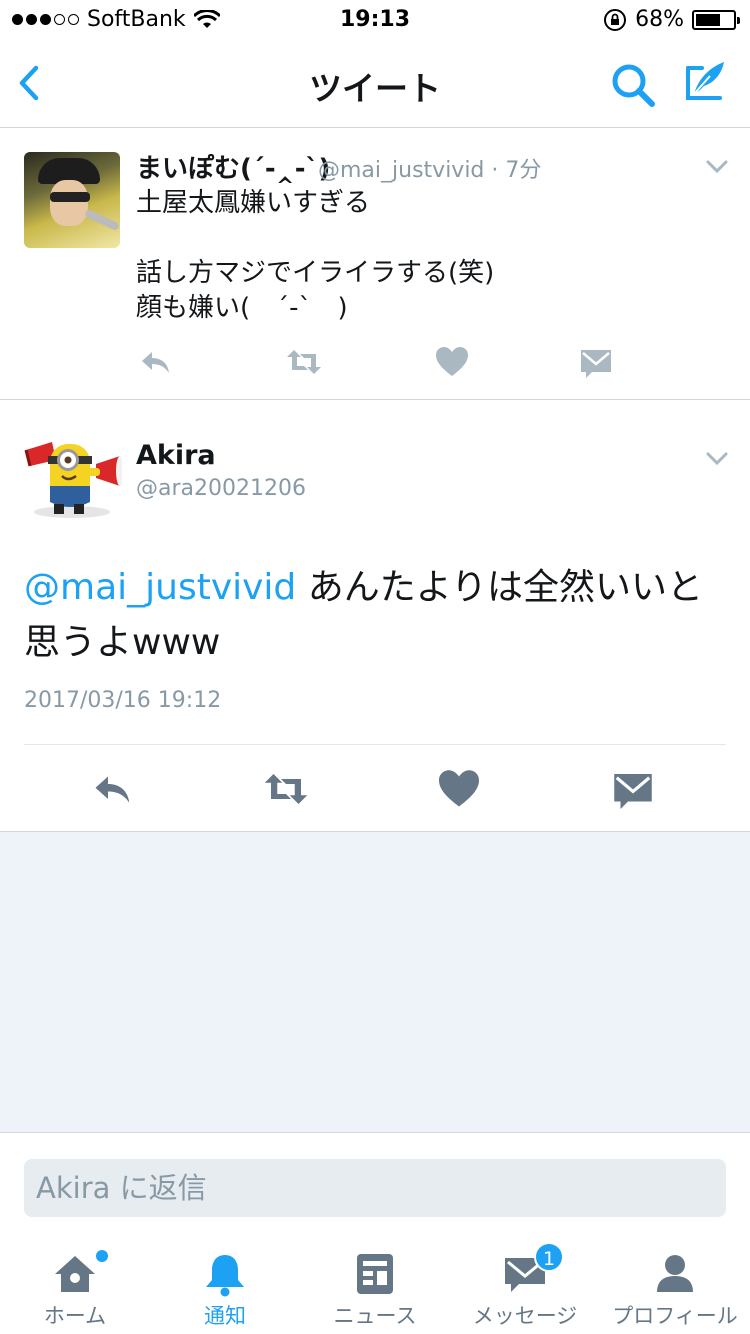 This screenshot has height=1334, width=750. What do you see at coordinates (708, 19) in the screenshot?
I see `battery-level` at bounding box center [708, 19].